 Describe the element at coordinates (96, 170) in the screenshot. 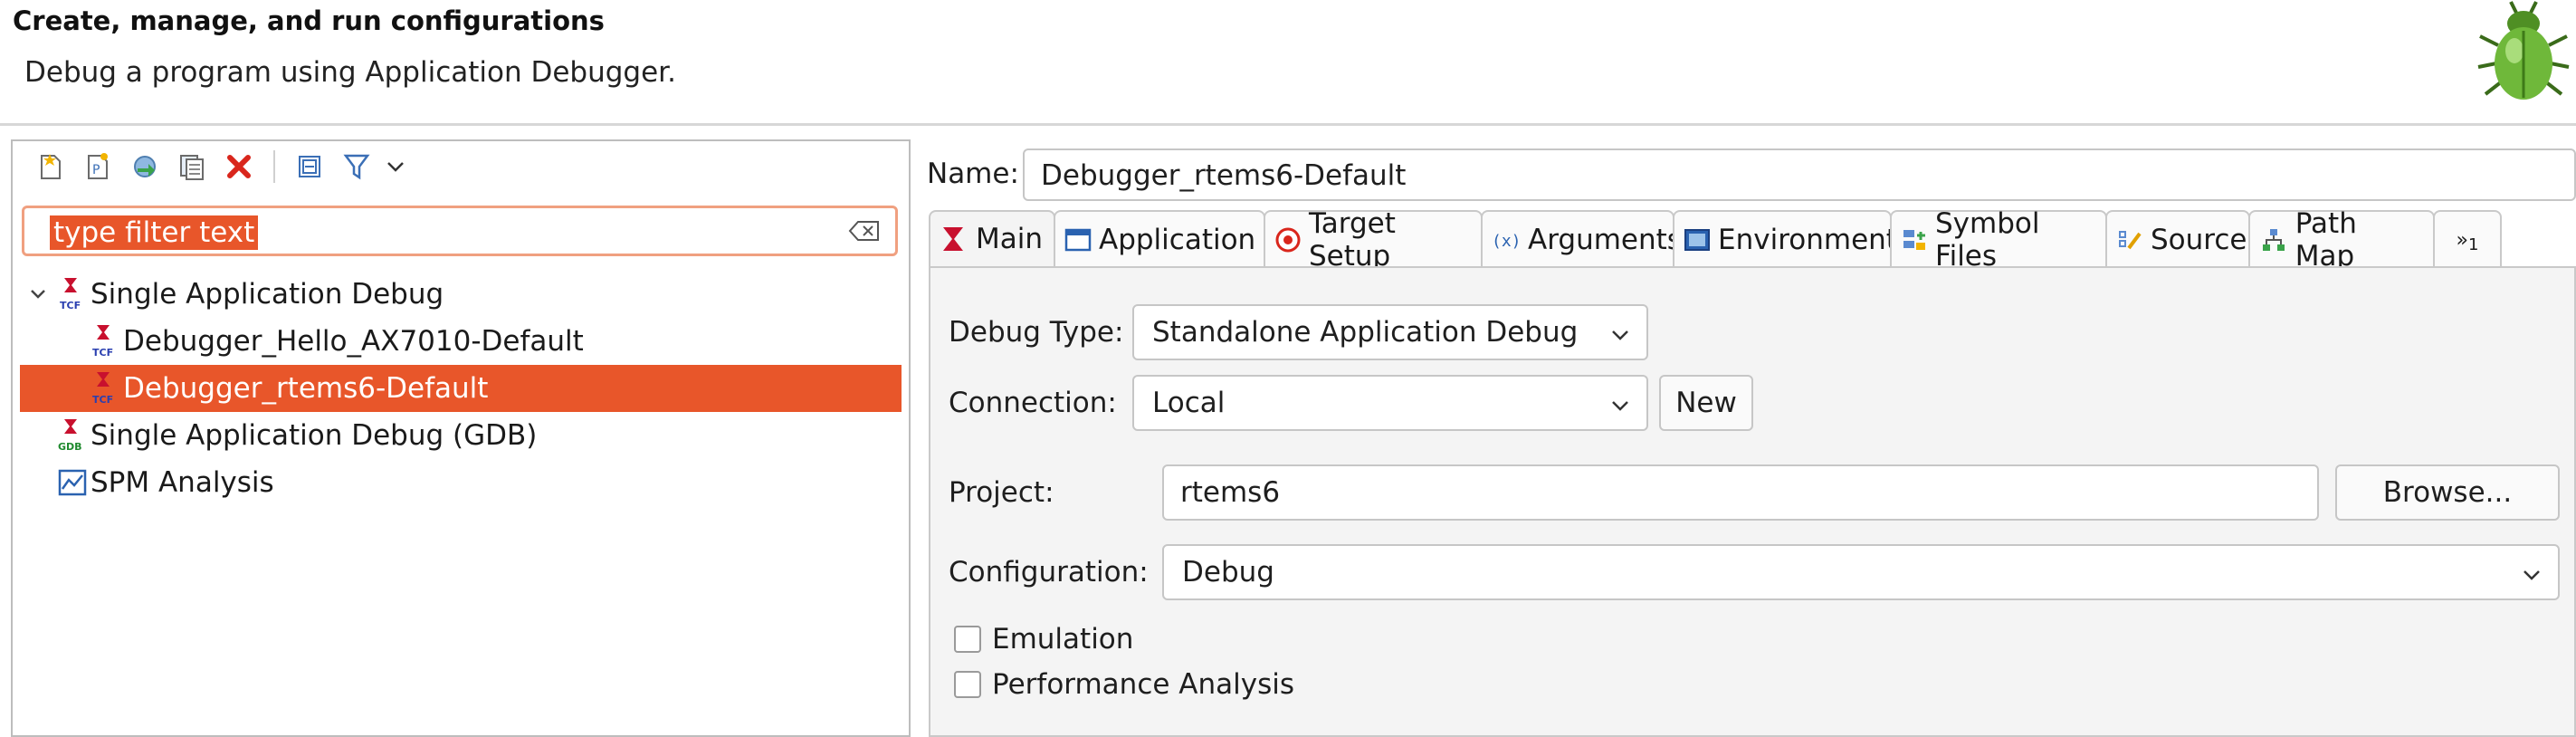

I see `svg-text: P` at that location.